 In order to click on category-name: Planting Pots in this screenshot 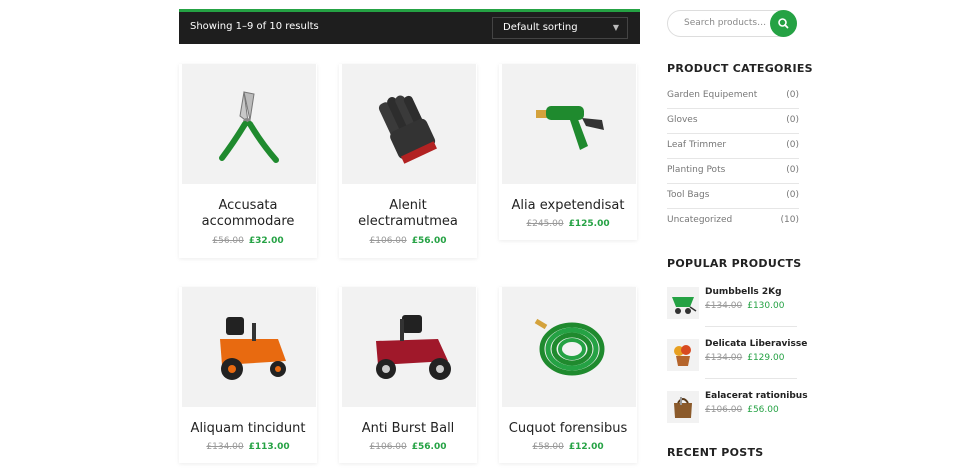, I will do `click(696, 170)`.